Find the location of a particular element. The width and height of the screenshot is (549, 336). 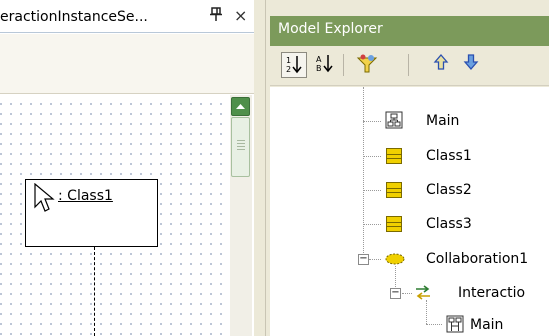

tree-item-label: Class2 is located at coordinates (449, 190).